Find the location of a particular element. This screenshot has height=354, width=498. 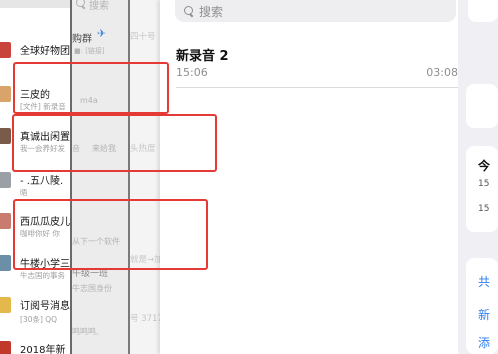

back-panel: 四十号 头热度 就是→加 号 37172 is located at coordinates (144, 177).